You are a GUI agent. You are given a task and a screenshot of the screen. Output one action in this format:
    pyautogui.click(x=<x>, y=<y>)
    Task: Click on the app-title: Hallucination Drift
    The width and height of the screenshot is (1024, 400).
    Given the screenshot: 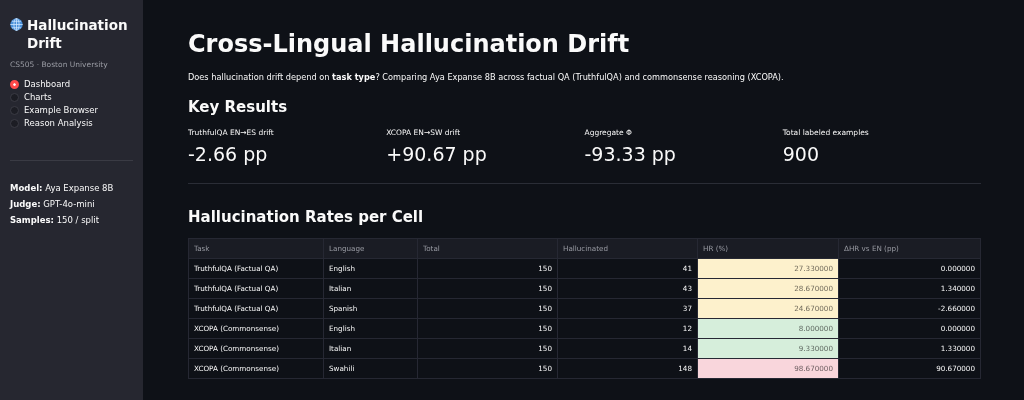 What is the action you would take?
    pyautogui.click(x=78, y=34)
    